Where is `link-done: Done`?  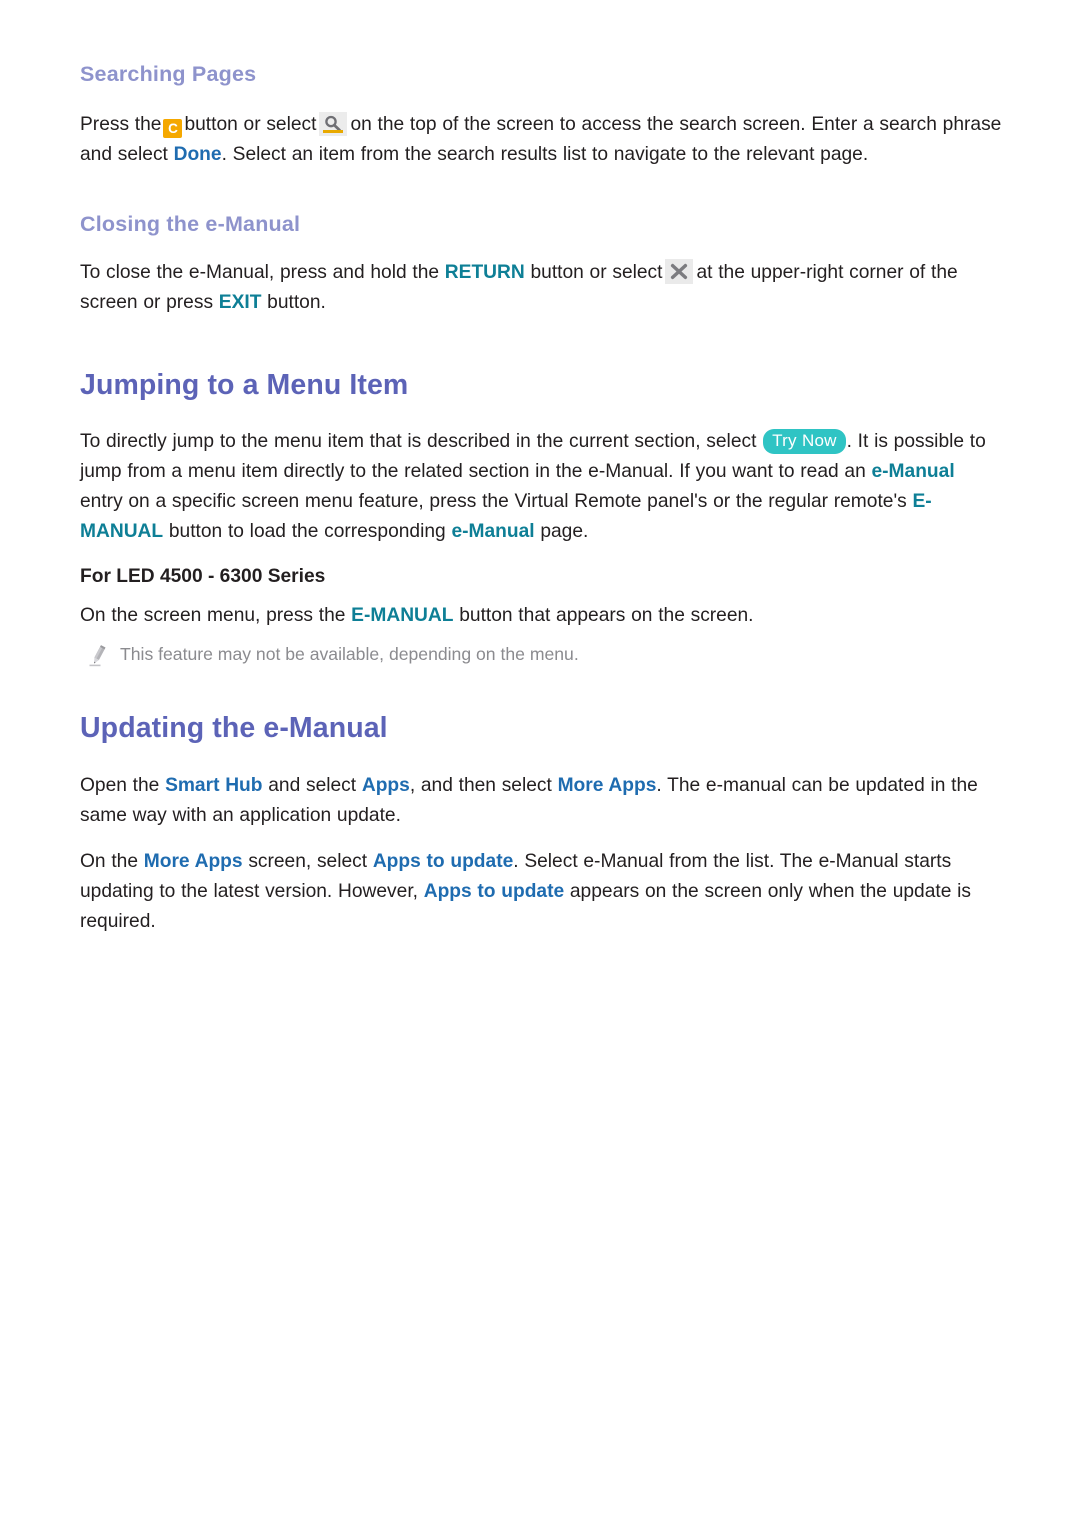 link-done: Done is located at coordinates (198, 154).